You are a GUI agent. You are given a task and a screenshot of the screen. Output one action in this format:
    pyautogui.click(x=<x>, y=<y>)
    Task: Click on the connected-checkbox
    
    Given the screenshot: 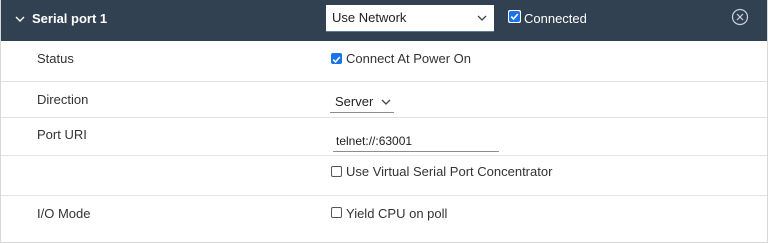 What is the action you would take?
    pyautogui.click(x=514, y=16)
    